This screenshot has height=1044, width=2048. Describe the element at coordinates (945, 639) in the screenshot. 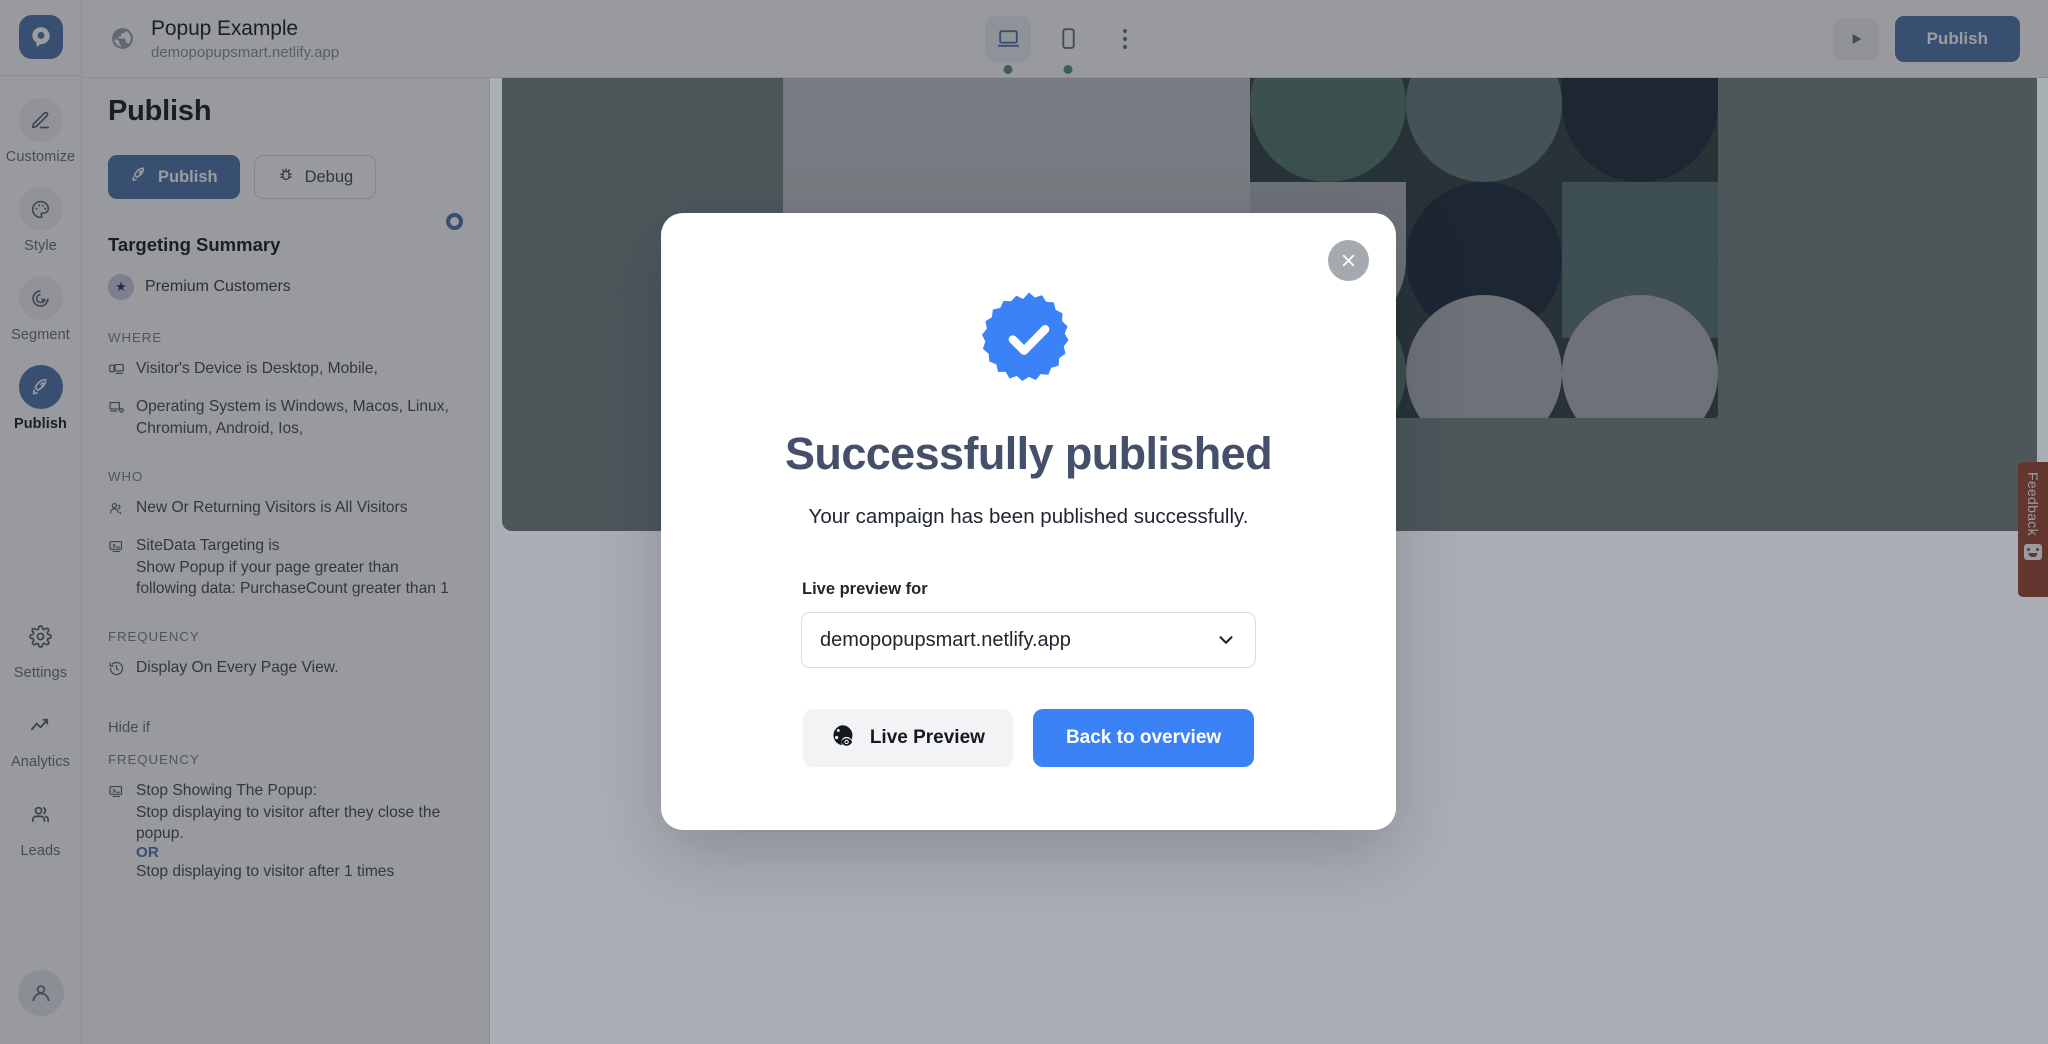

I see `live-preview-select-value: demopopupsmart.netlify.app` at that location.